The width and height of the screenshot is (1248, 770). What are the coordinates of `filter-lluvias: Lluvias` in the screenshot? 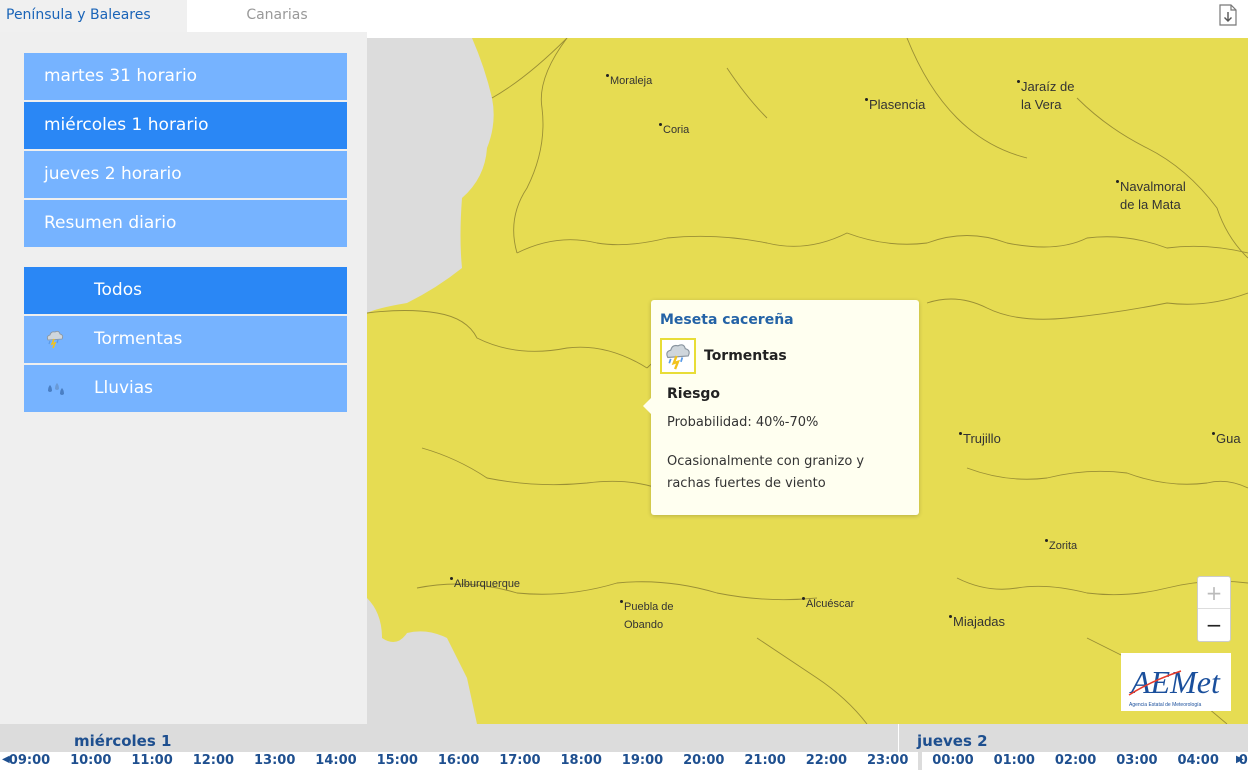 It's located at (185, 388).